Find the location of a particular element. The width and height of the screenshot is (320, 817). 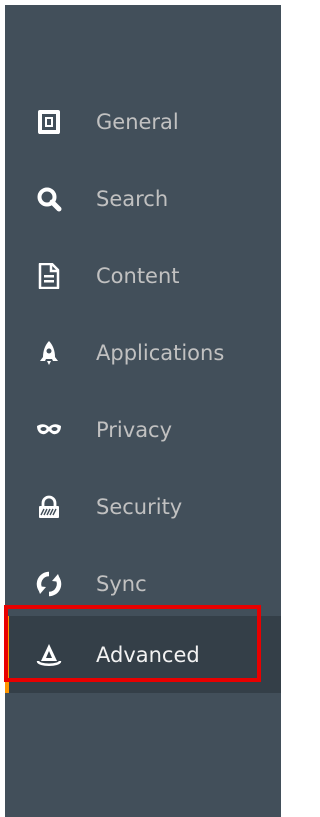

sidebar-item-general: General is located at coordinates (143, 121).